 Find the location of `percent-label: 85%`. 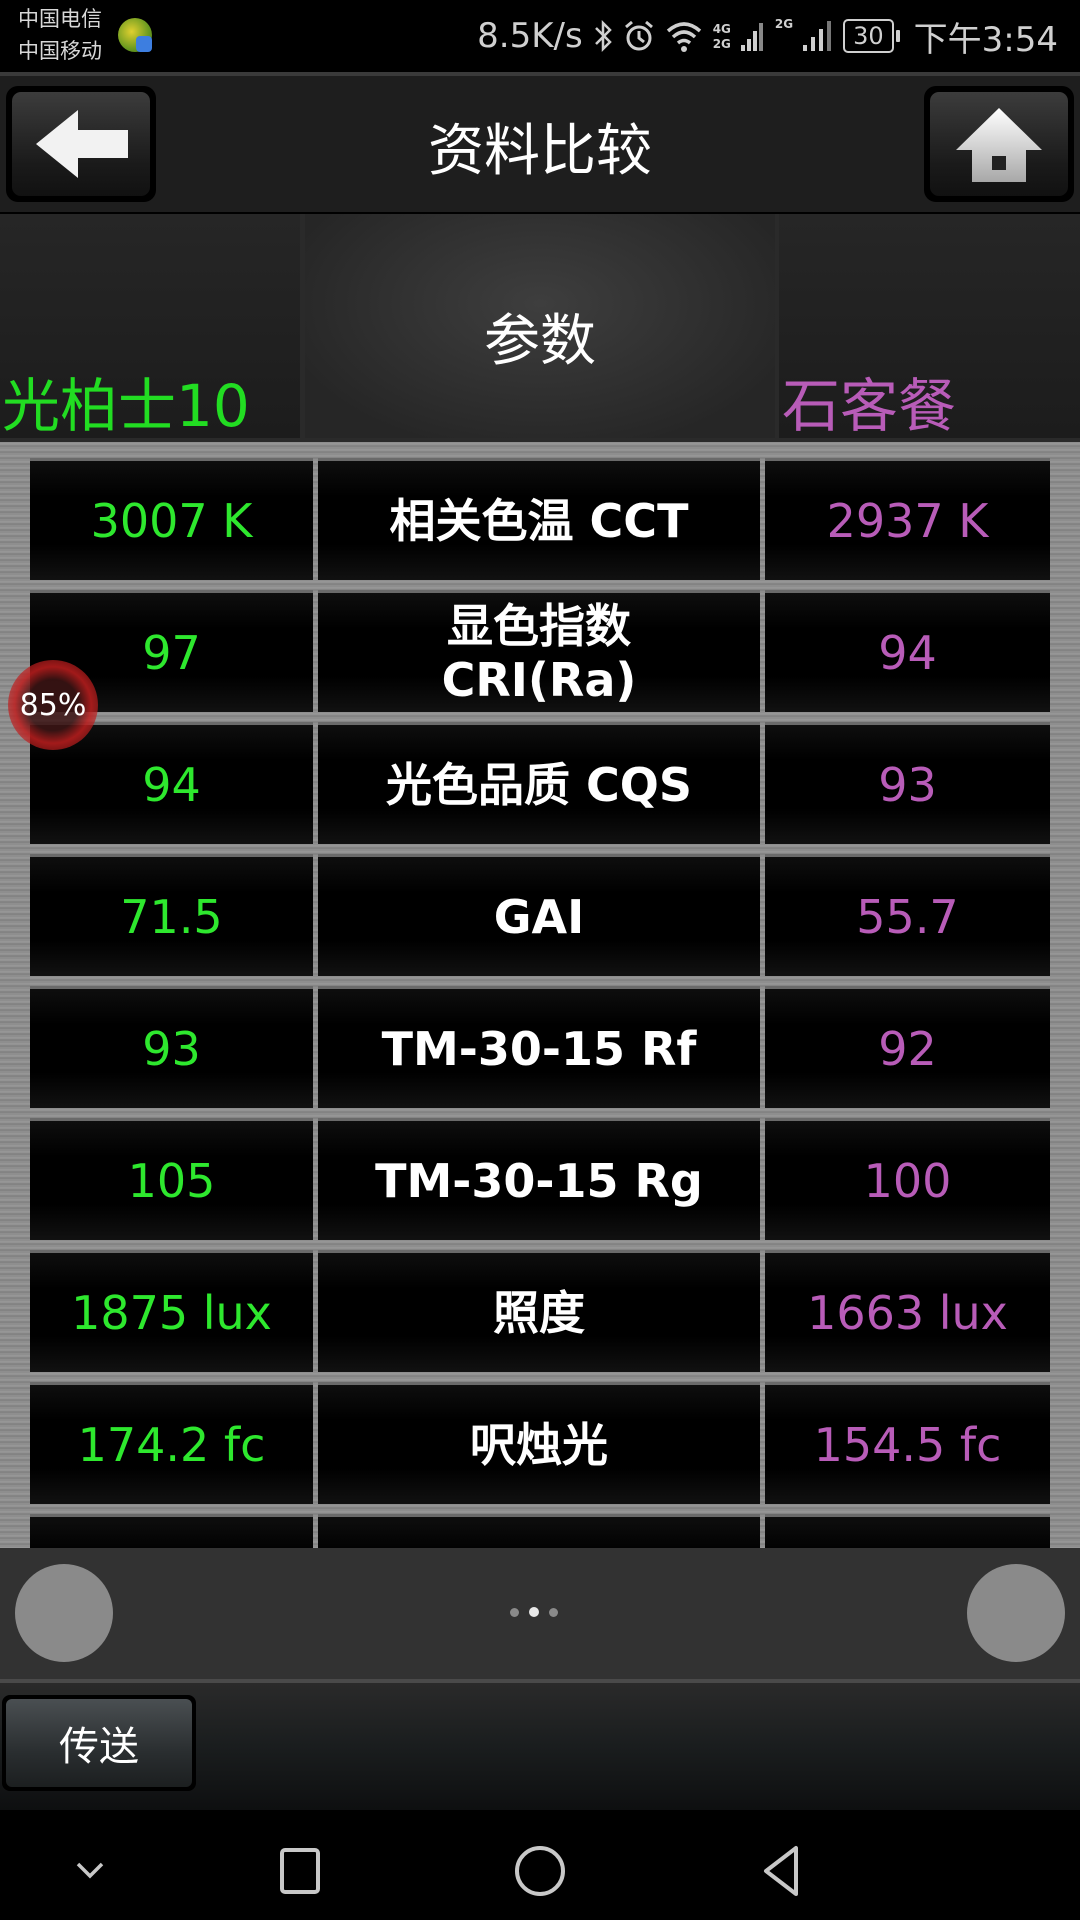

percent-label: 85% is located at coordinates (53, 705).